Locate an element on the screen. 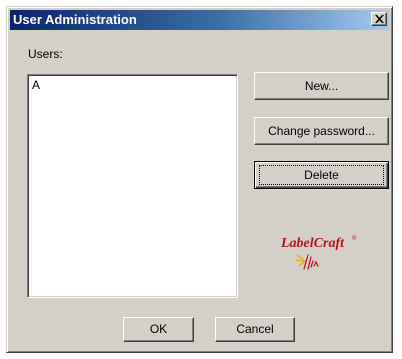 The width and height of the screenshot is (402, 359). labelcraft-logo-graphic: LabelCraft ® is located at coordinates (318, 252).